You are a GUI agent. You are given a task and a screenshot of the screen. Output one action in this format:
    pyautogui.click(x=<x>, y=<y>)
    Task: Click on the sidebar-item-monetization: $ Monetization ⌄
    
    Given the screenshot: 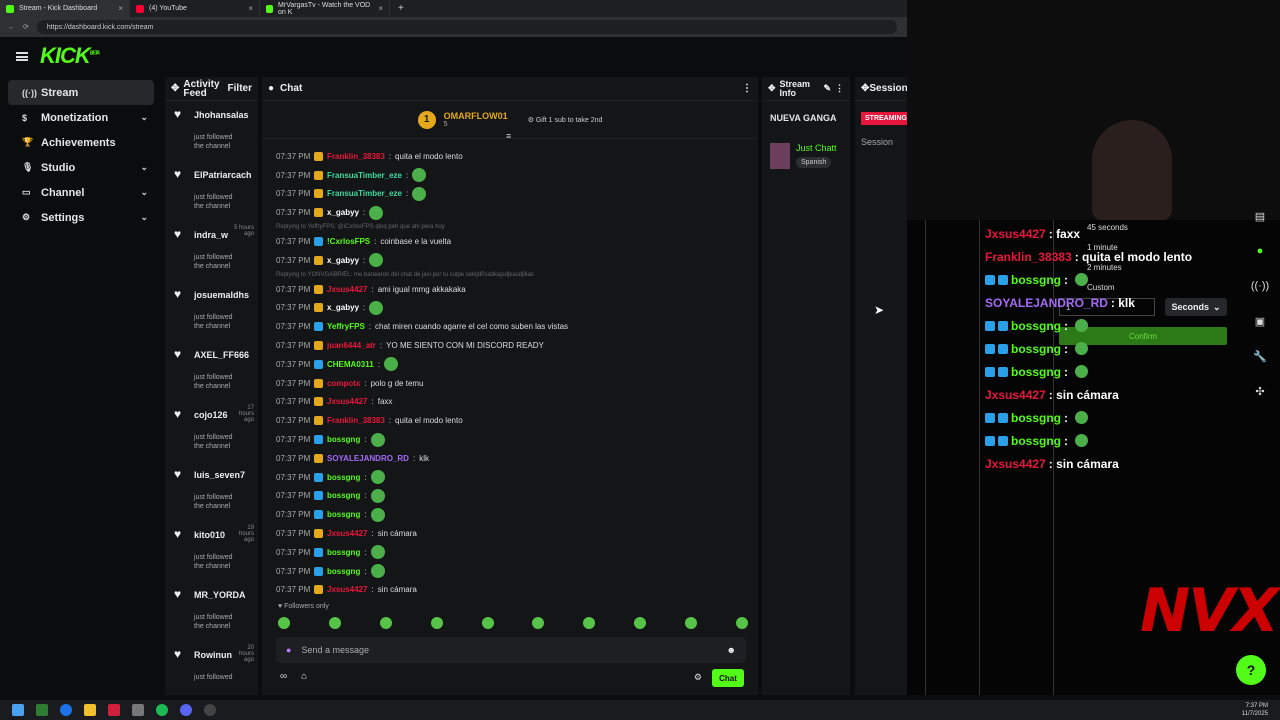 What is the action you would take?
    pyautogui.click(x=81, y=117)
    